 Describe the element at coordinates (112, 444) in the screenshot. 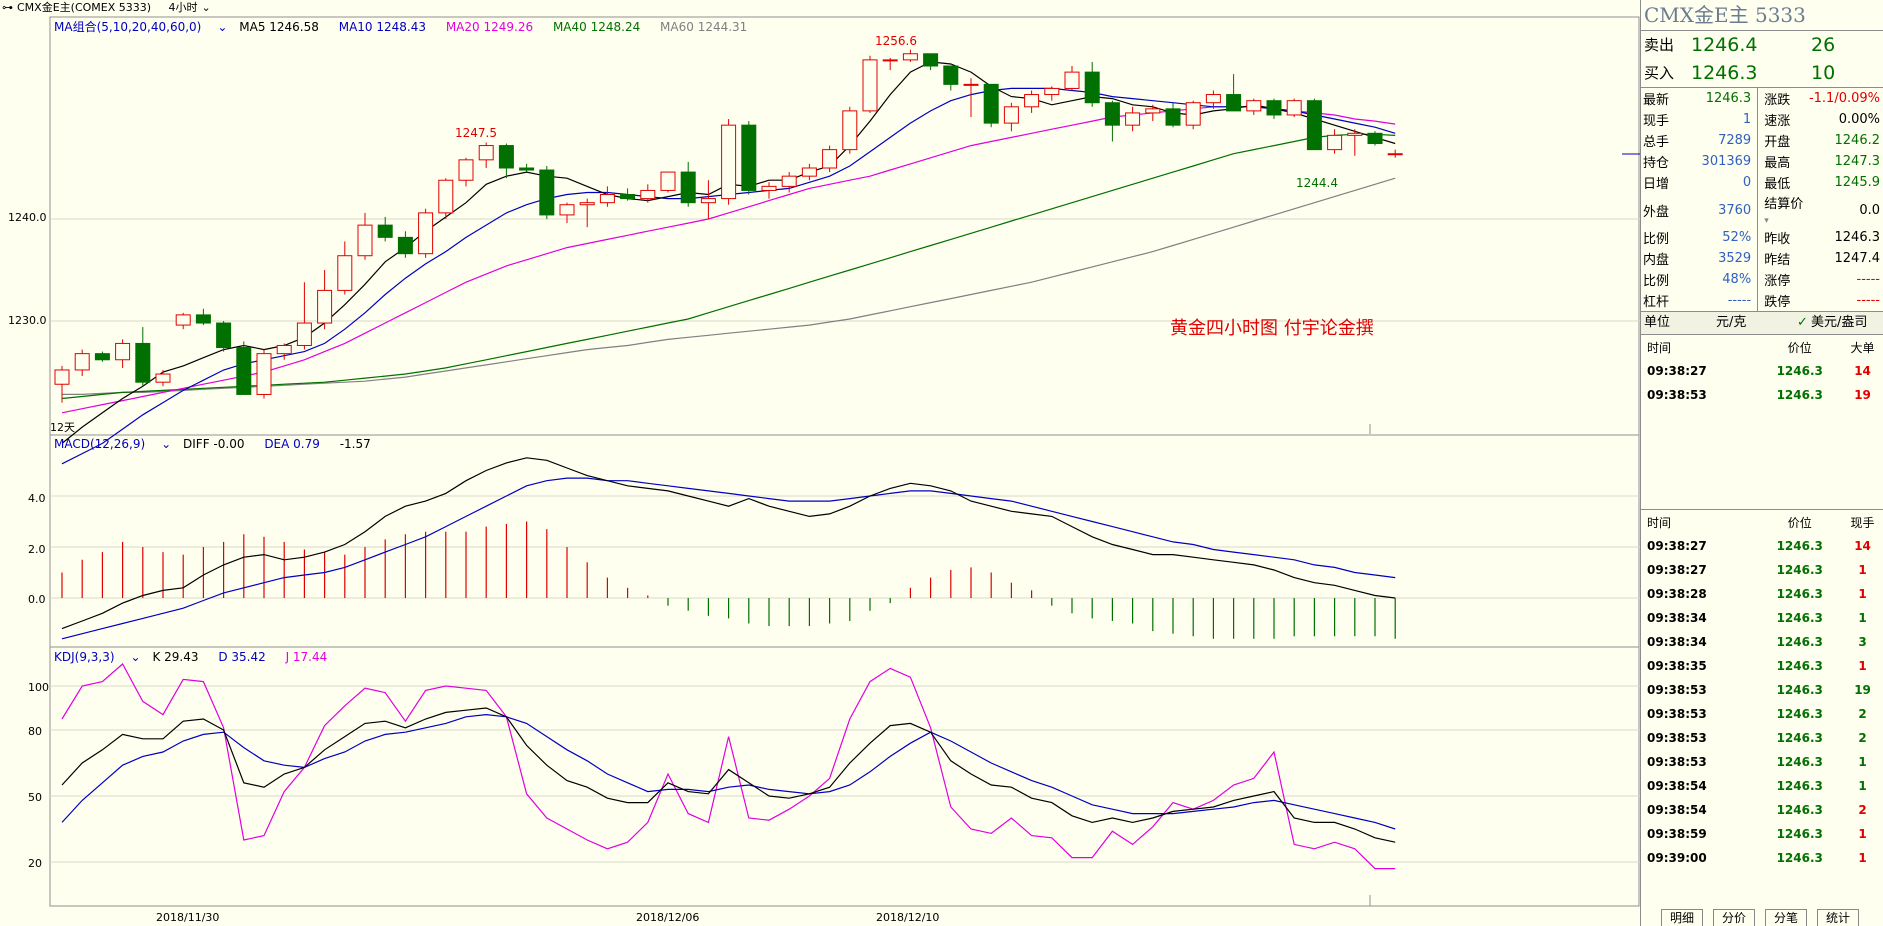

I see `macd-selector: MACD(12,26,9) ⌄` at that location.